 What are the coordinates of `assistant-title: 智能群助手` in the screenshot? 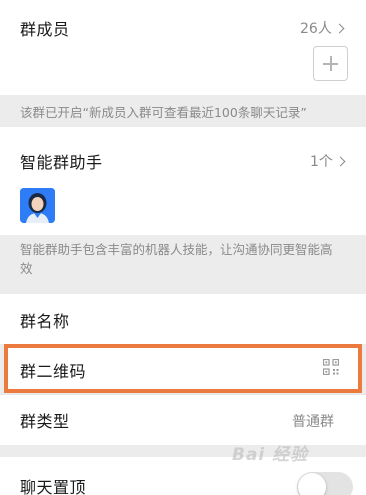 It's located at (61, 162).